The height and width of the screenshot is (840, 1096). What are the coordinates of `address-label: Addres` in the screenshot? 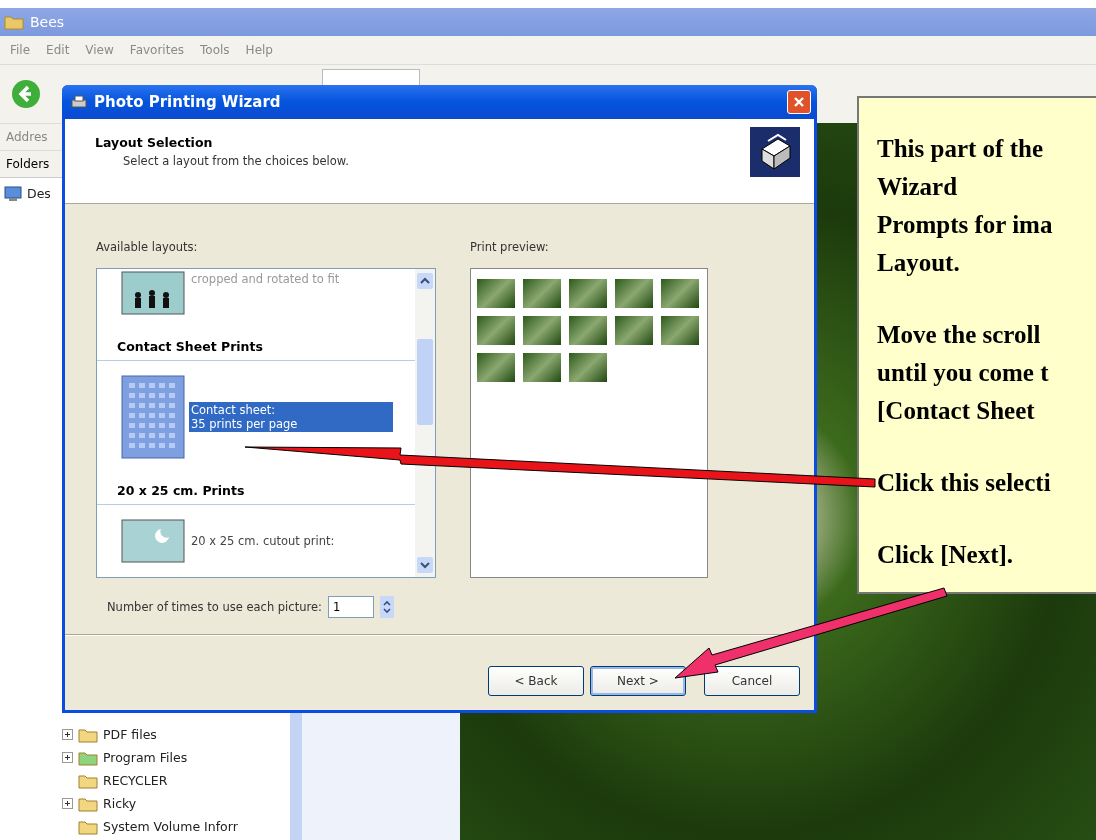 It's located at (27, 137).